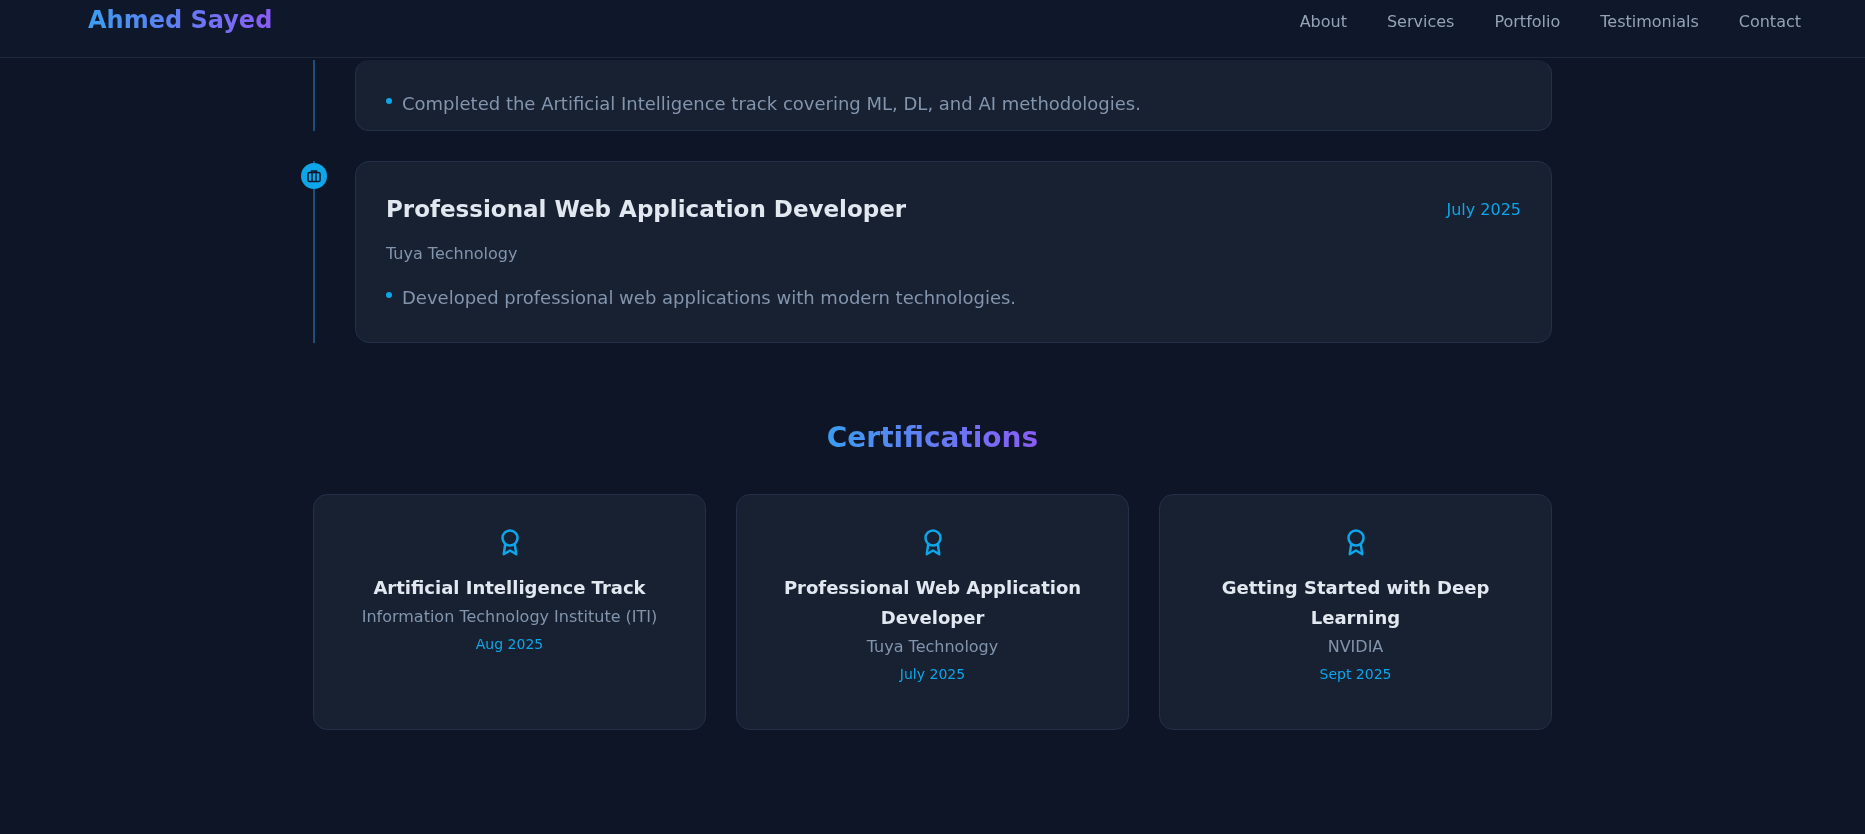 The height and width of the screenshot is (834, 1865). What do you see at coordinates (771, 103) in the screenshot?
I see `bullet-text: Completed the Artificial Intelligence track covering ML, DL, and AI methodologies.` at bounding box center [771, 103].